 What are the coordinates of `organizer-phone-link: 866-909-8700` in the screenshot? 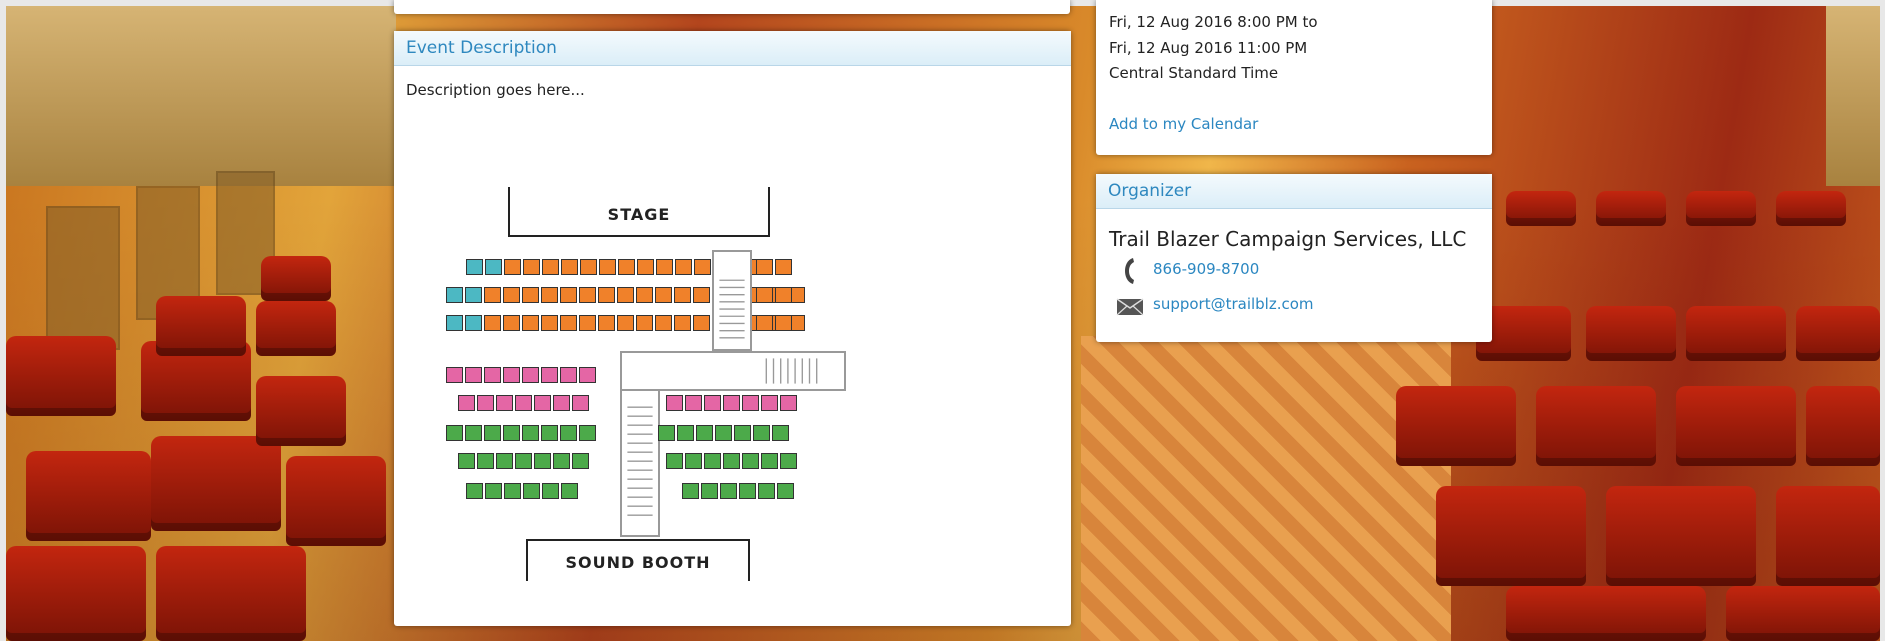 It's located at (1206, 269).